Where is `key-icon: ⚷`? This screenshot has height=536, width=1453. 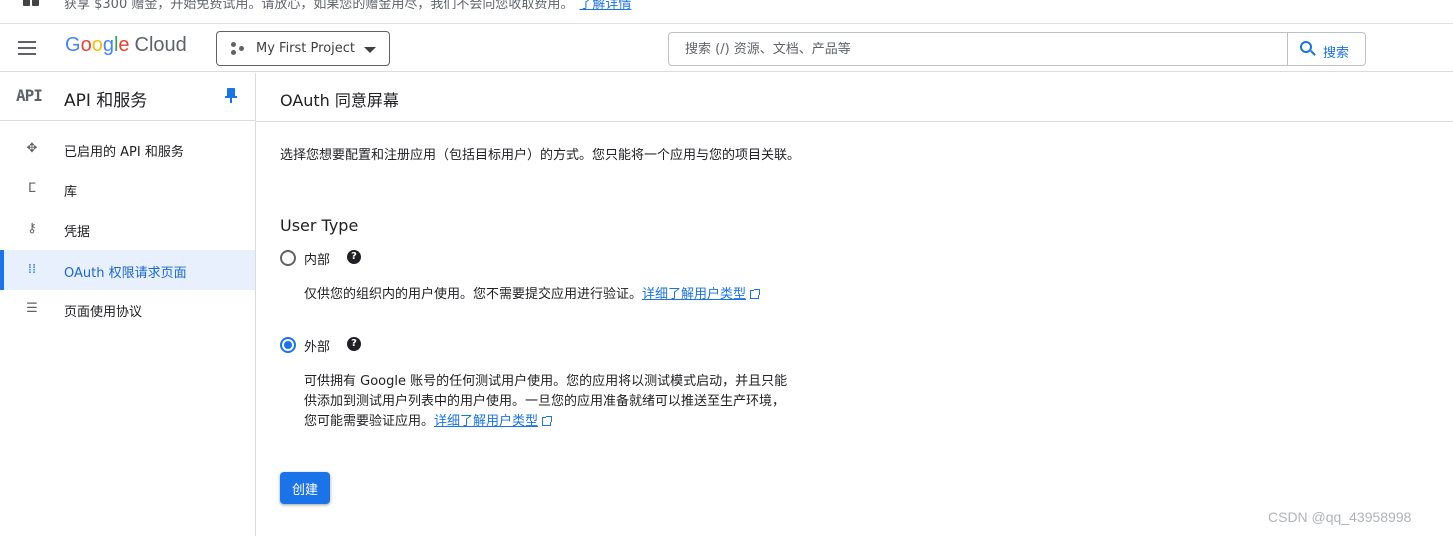 key-icon: ⚷ is located at coordinates (32, 228).